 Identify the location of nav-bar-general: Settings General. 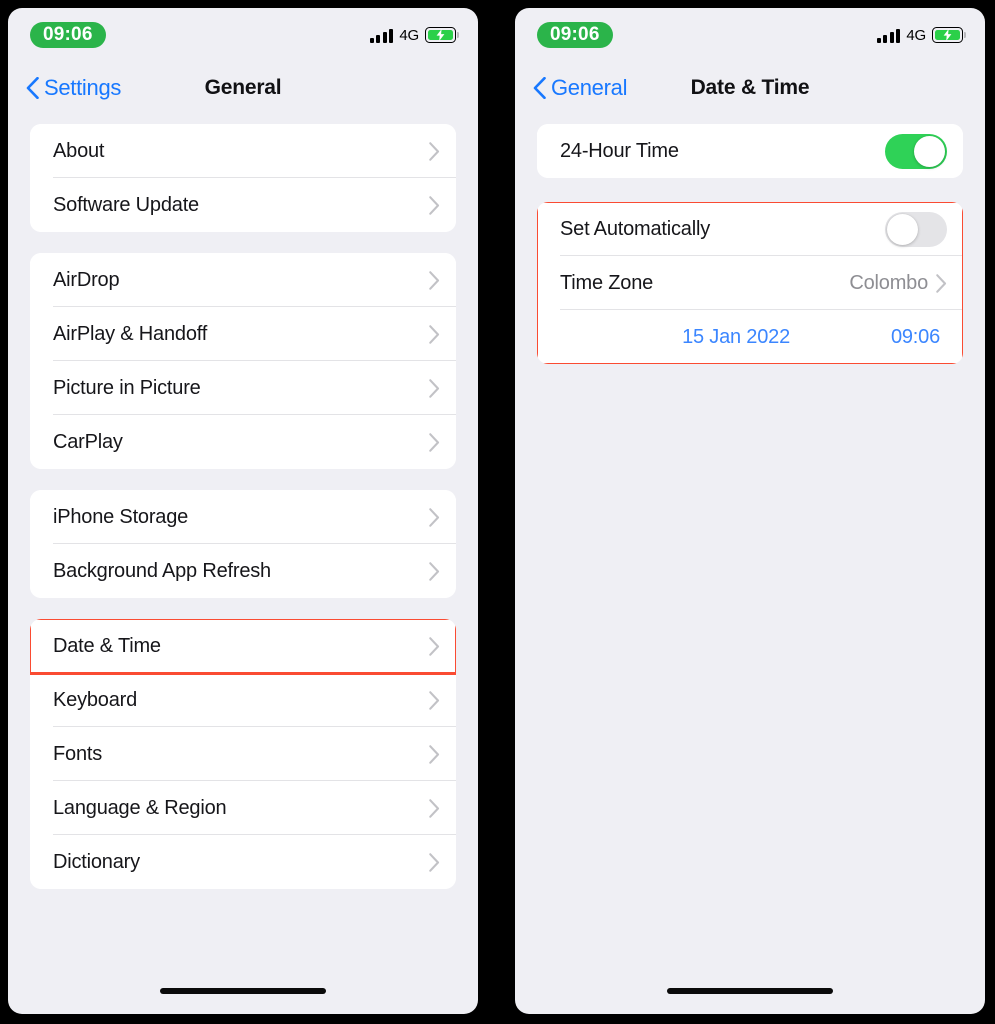
(243, 88).